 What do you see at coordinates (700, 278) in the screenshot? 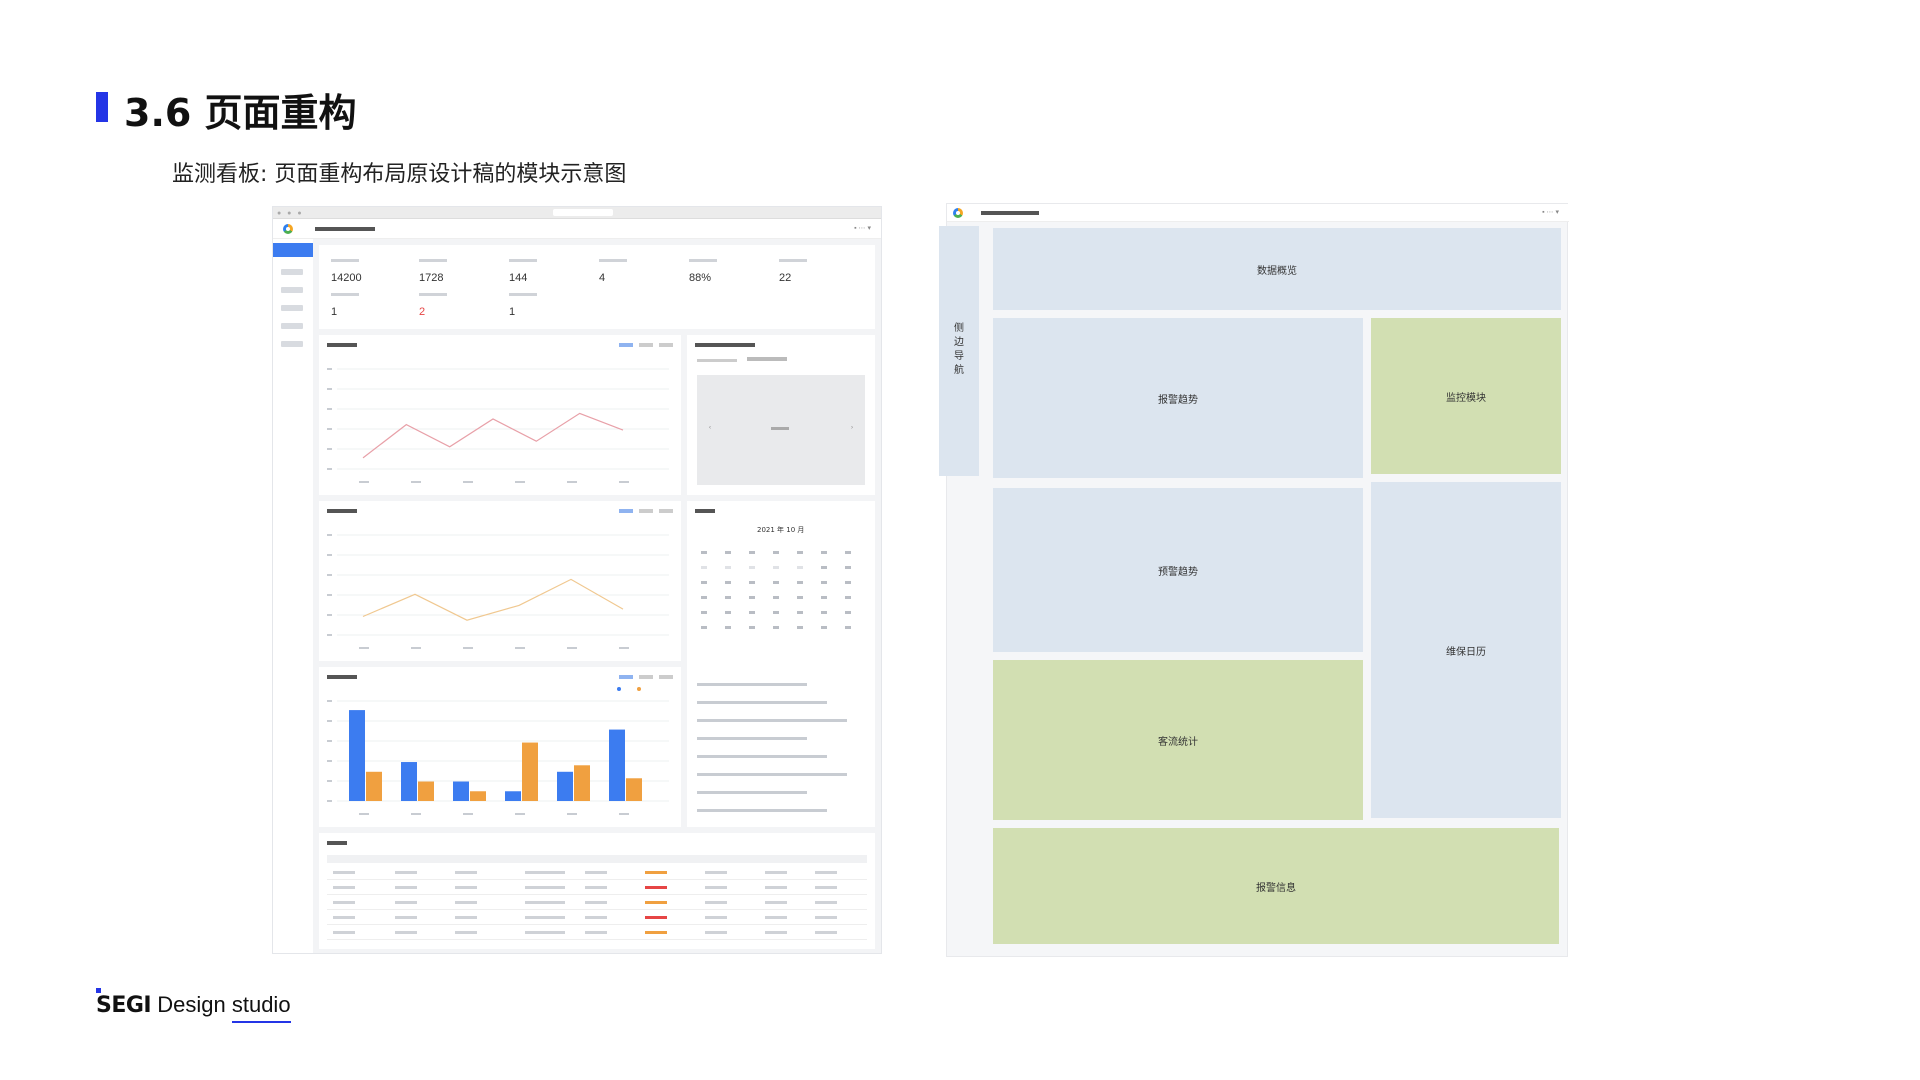
I see `kpi-value: 88%` at bounding box center [700, 278].